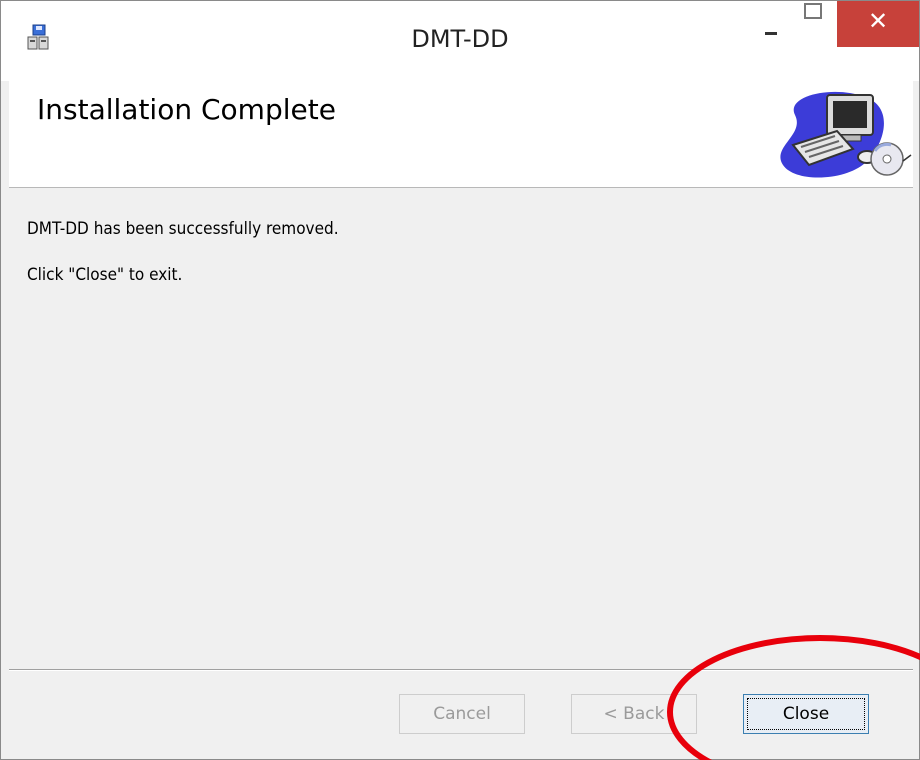 This screenshot has height=760, width=920. I want to click on minimize-button, so click(771, 23).